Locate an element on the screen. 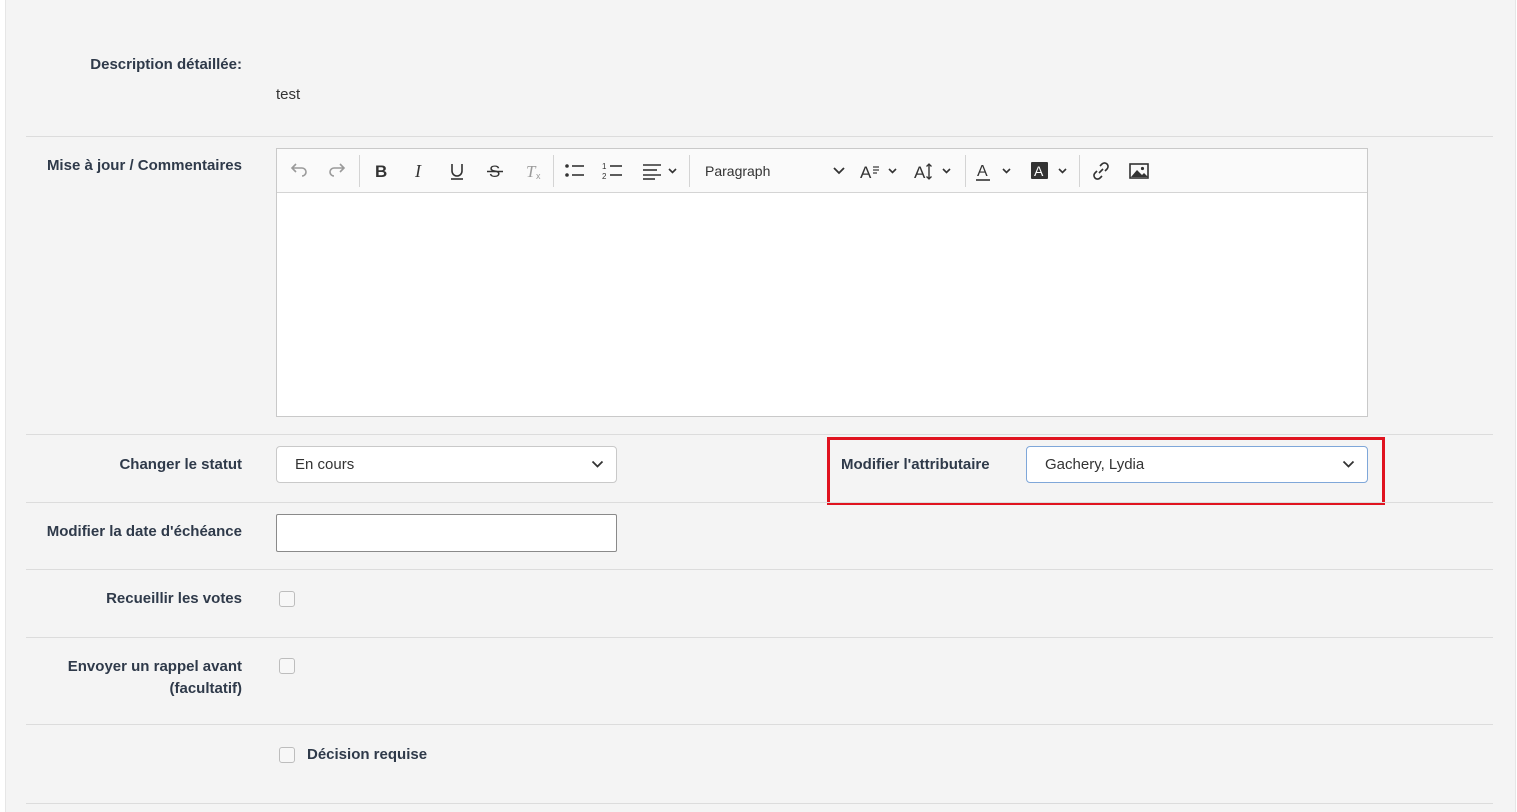  undo-icon is located at coordinates (299, 171).